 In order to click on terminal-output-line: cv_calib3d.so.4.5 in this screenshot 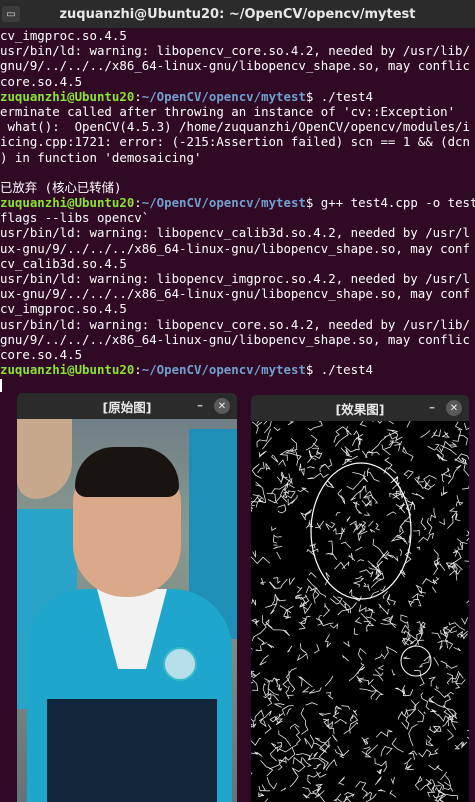, I will do `click(63, 263)`.